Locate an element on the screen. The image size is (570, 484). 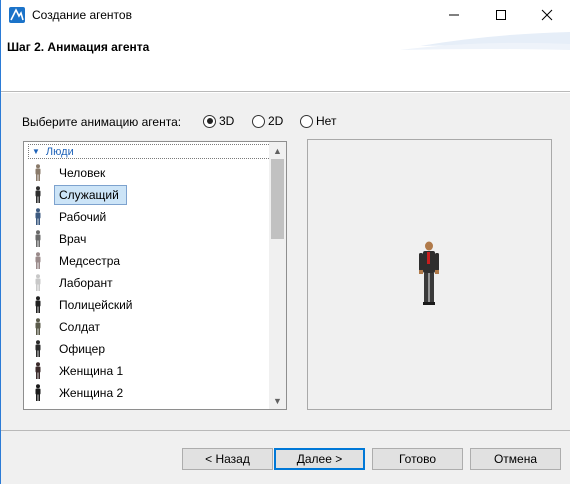
scroll-thumb is located at coordinates (277, 199).